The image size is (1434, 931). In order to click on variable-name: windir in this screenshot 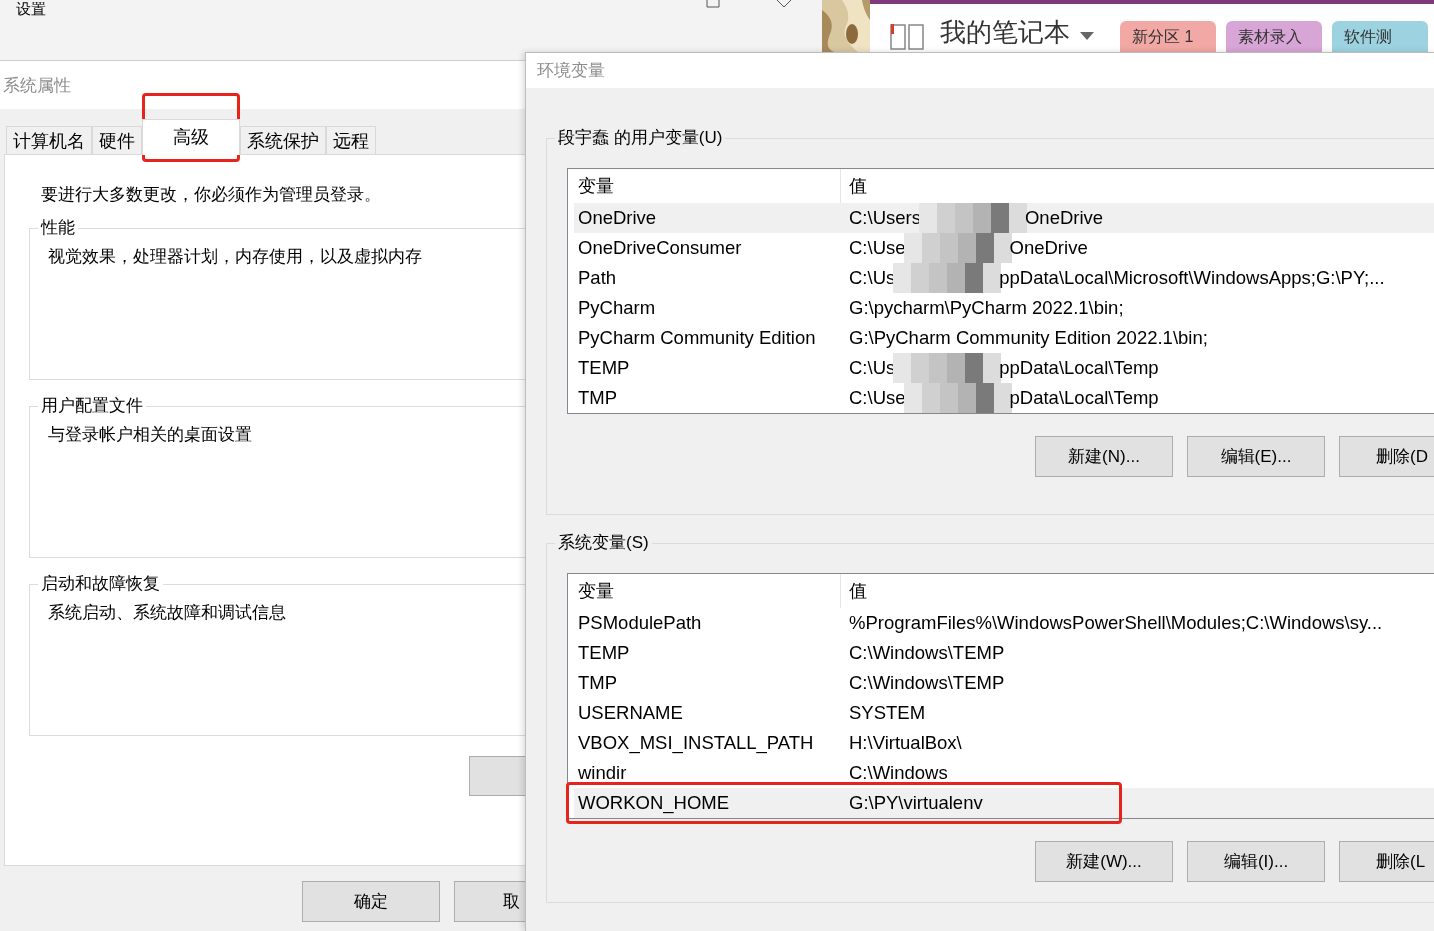, I will do `click(602, 773)`.